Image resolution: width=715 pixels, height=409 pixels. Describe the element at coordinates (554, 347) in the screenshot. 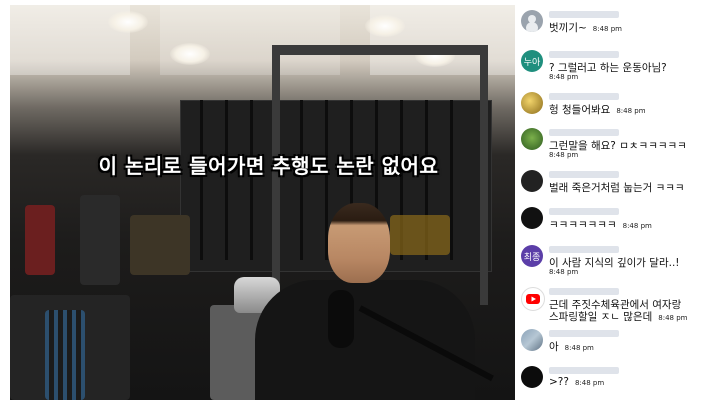

I see `message-text: 아` at that location.